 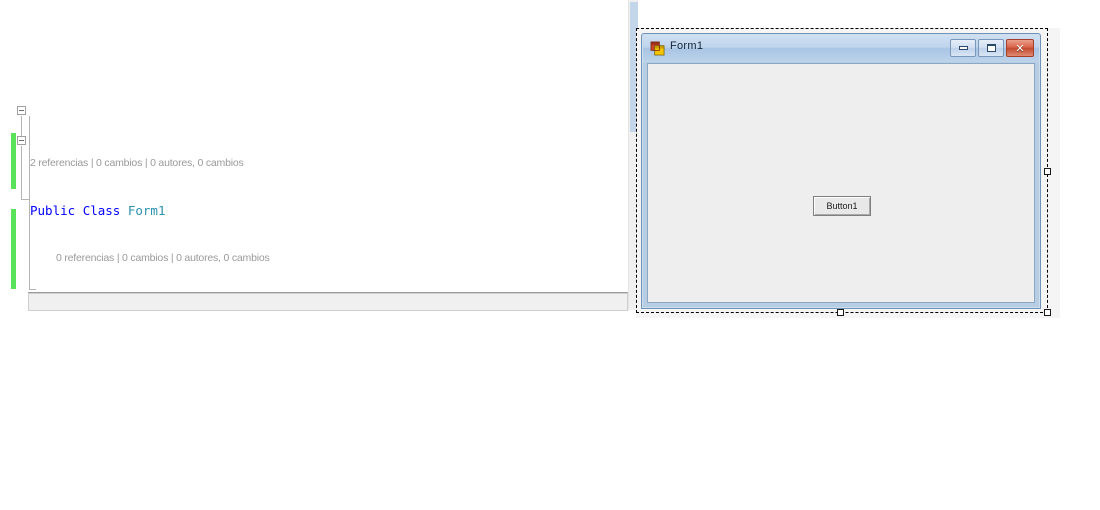 I want to click on minimize-icon, so click(x=963, y=48).